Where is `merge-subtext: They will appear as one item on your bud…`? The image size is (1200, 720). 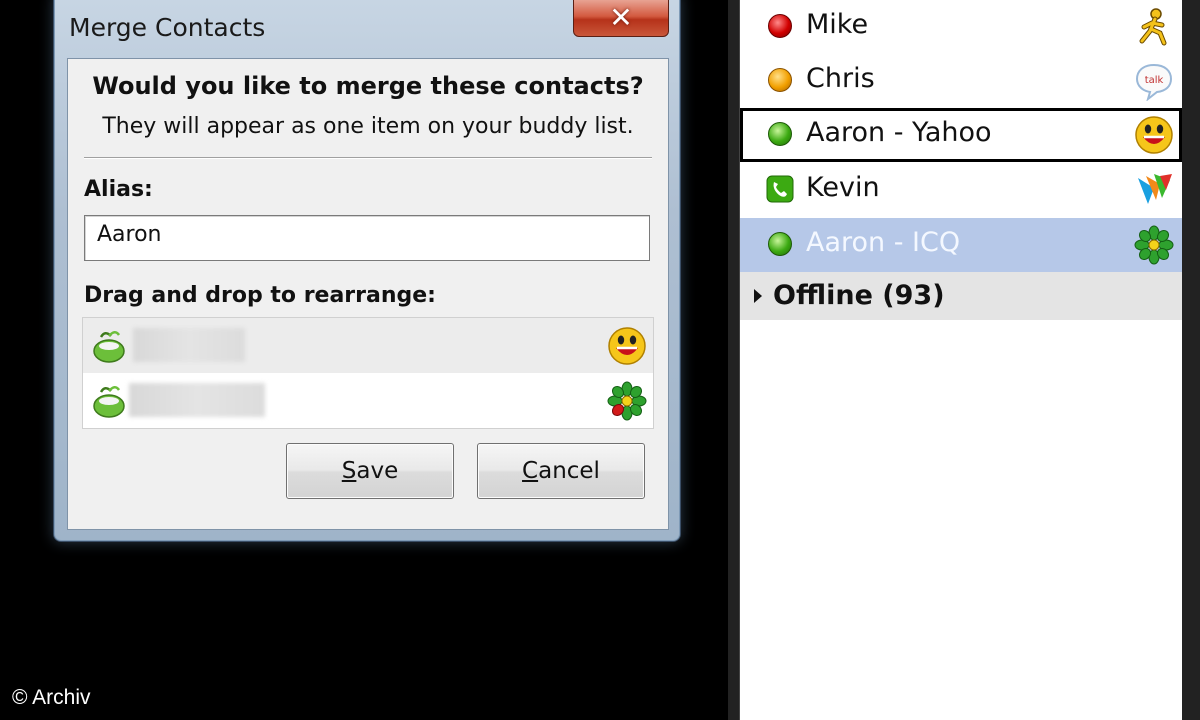
merge-subtext: They will appear as one item on your bud… is located at coordinates (368, 126).